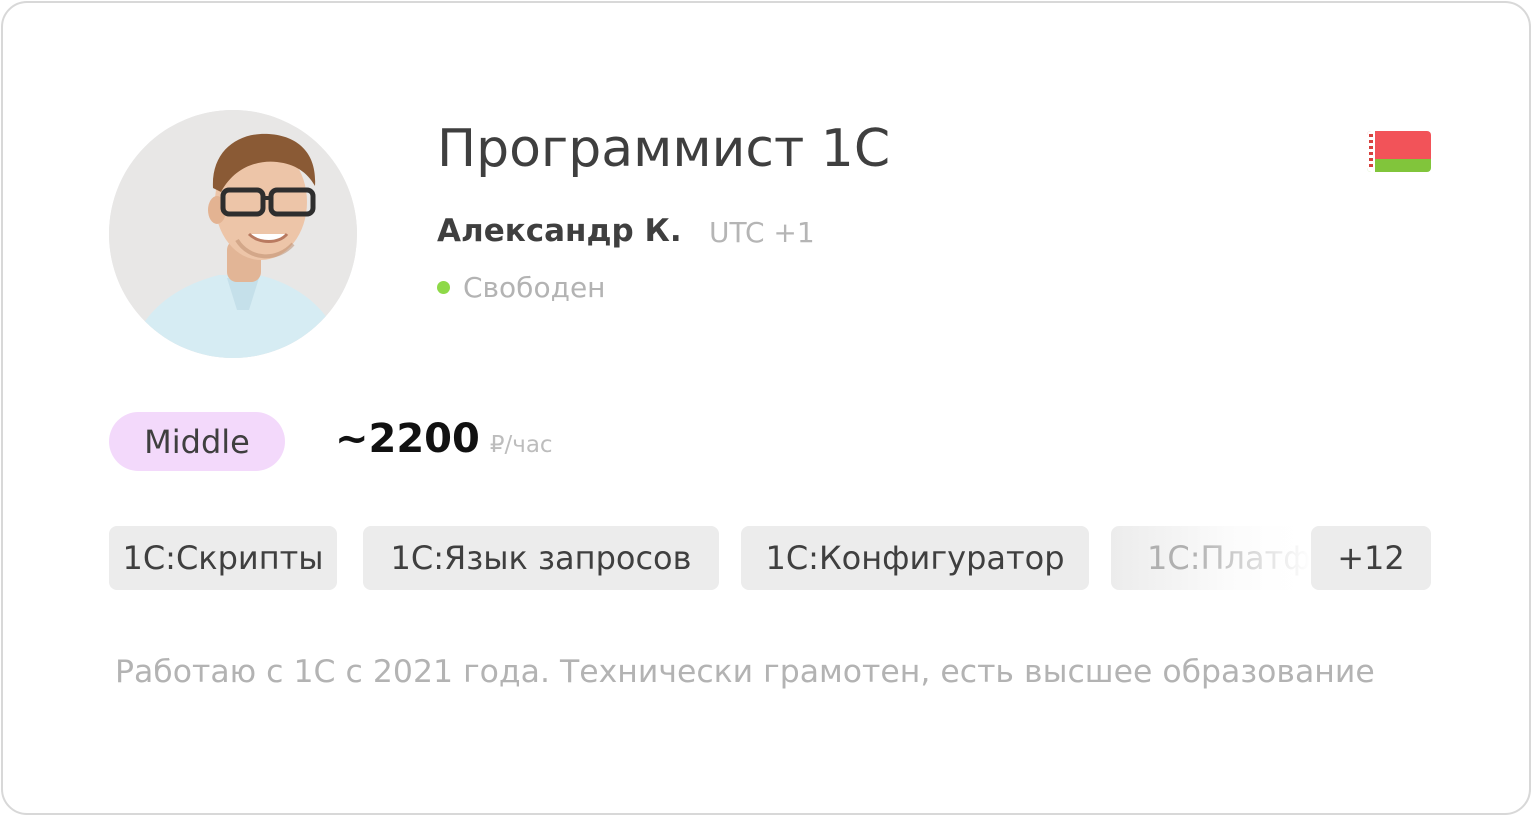  What do you see at coordinates (443, 287) in the screenshot?
I see `status-dot-icon` at bounding box center [443, 287].